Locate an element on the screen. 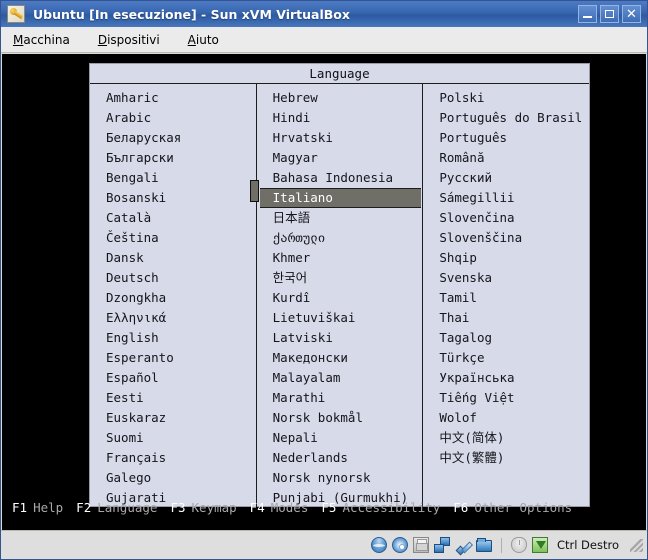 This screenshot has height=560, width=648. list-item: Slovenčina is located at coordinates (506, 218).